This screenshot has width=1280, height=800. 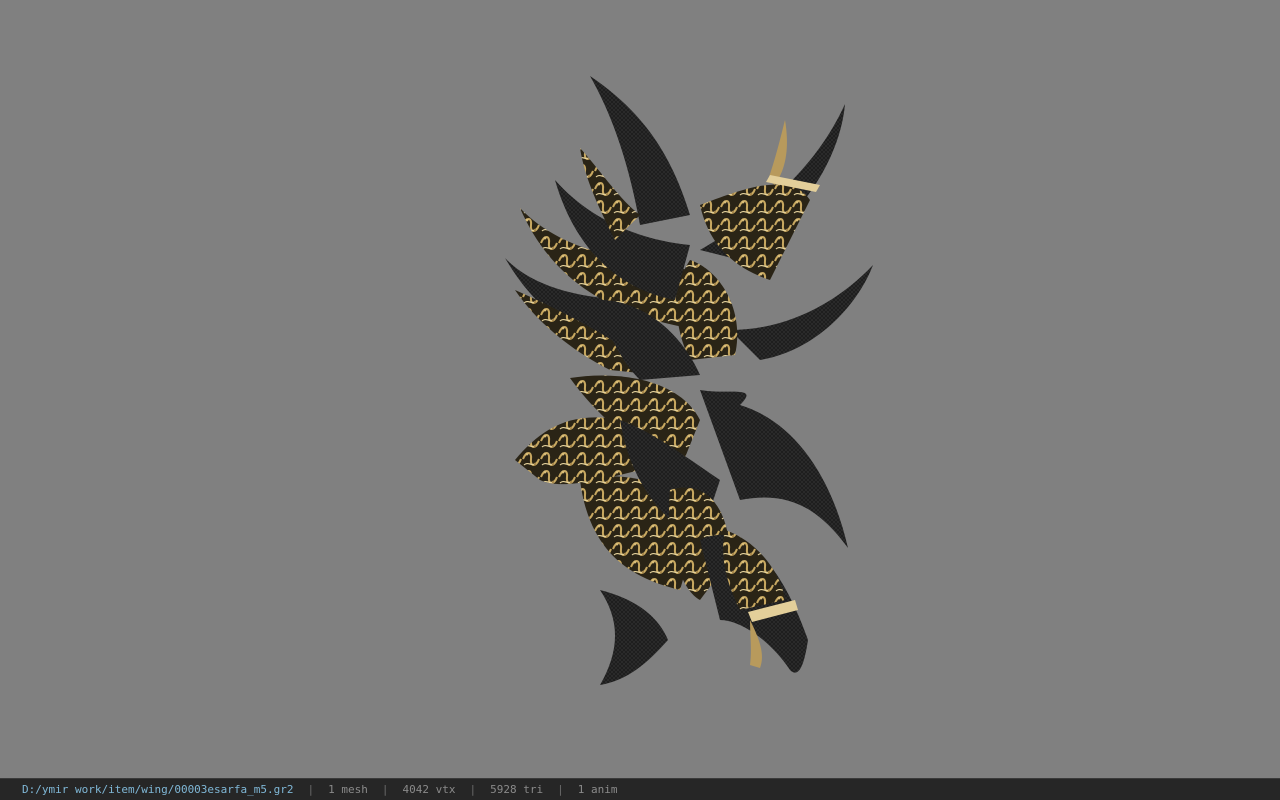 I want to click on triangle-count: 5928 tri, so click(x=517, y=789).